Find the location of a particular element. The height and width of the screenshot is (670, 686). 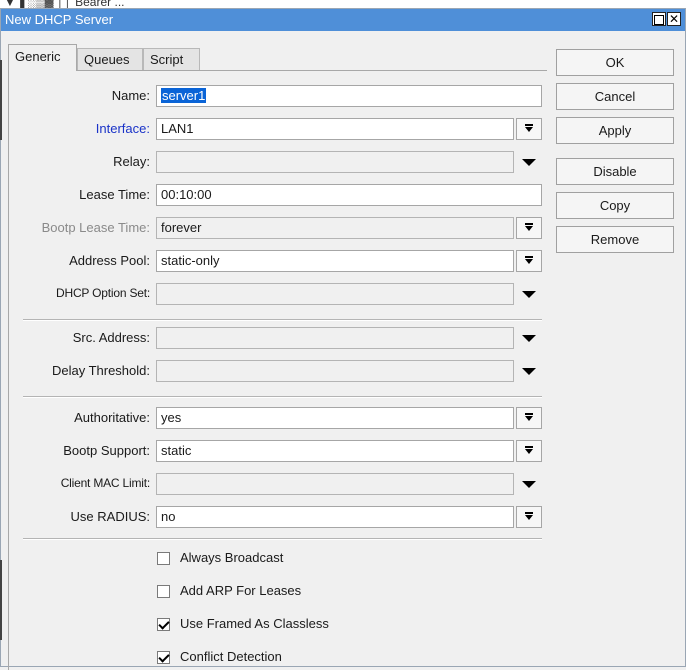

ok-button: OK is located at coordinates (615, 62).